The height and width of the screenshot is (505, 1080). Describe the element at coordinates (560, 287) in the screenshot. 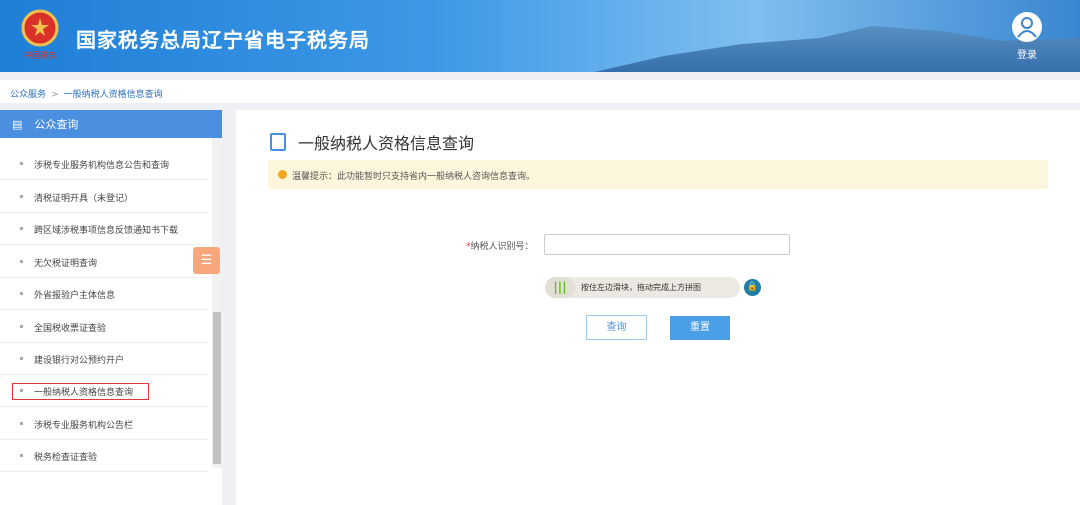

I see `slider-handle: |||` at that location.